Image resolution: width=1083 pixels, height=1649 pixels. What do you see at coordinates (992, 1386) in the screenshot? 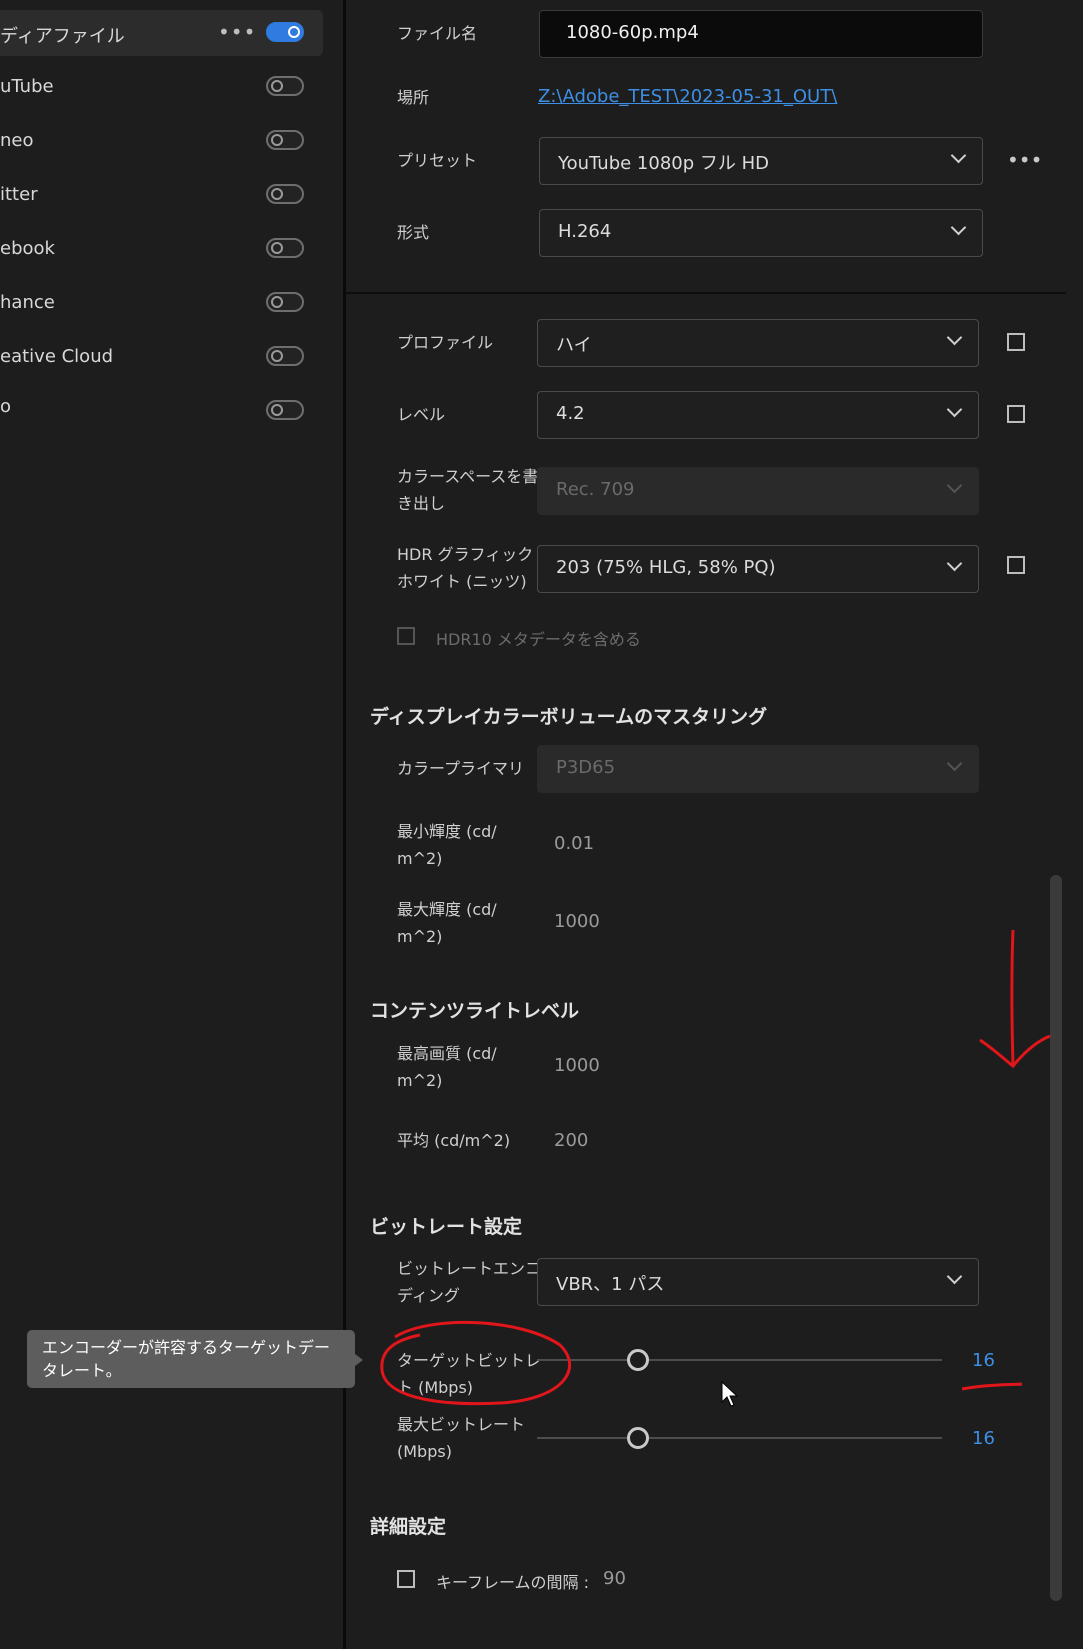
I see `annotation-underline` at bounding box center [992, 1386].